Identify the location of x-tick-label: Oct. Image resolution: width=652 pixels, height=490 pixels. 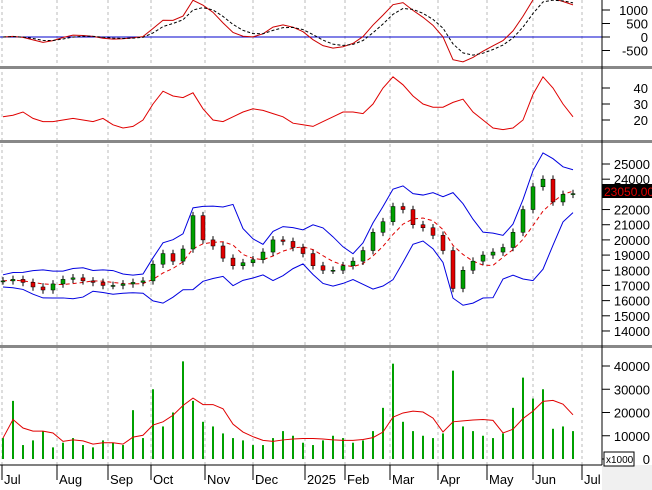
(163, 479).